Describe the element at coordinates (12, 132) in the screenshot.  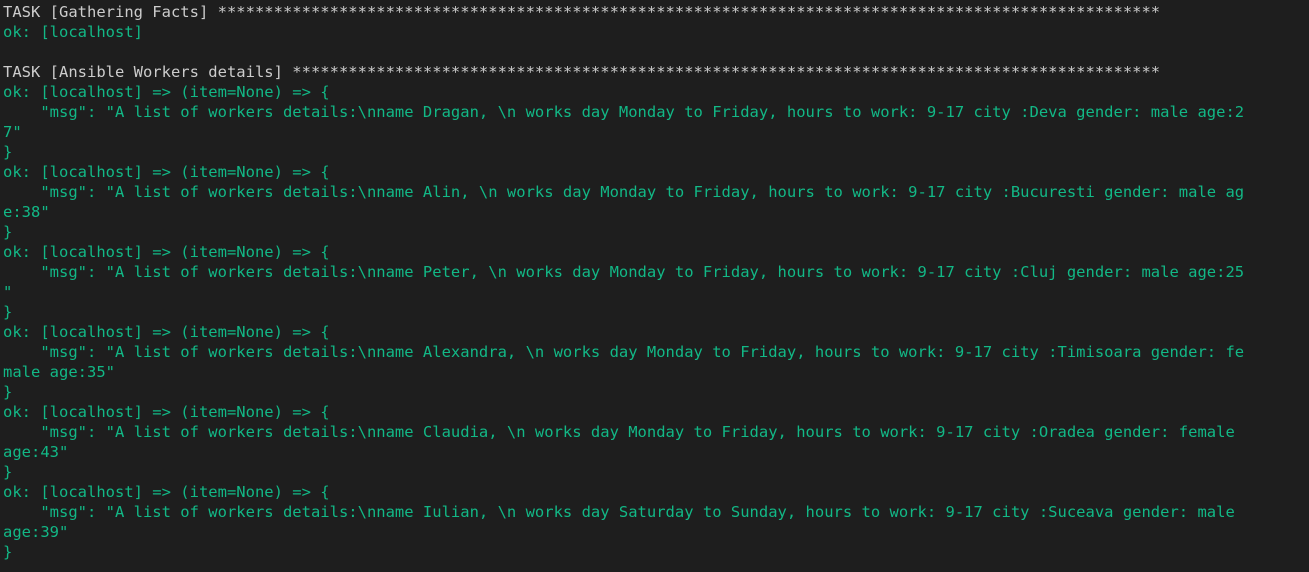
I see `result-msg-wrap-line: 7"` at that location.